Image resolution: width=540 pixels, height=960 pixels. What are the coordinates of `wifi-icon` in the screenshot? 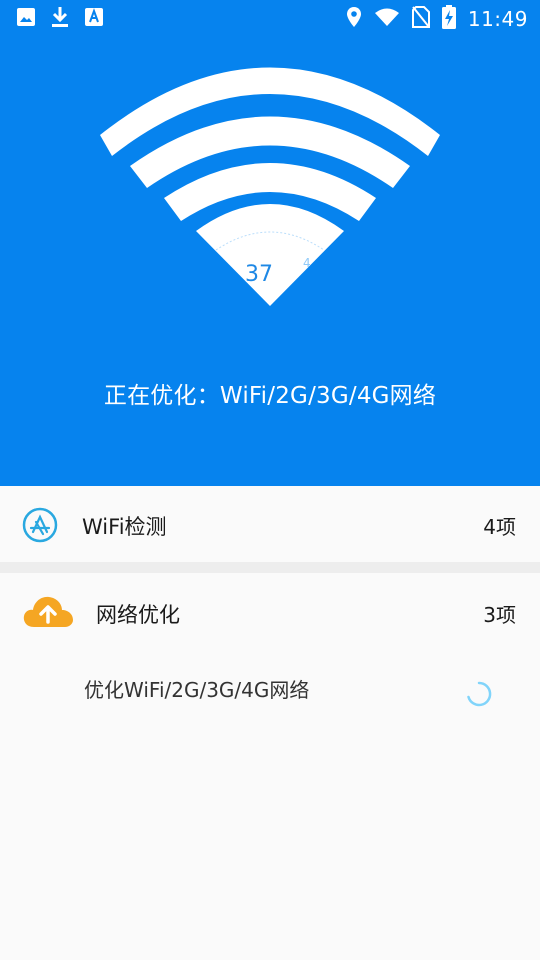 It's located at (387, 19).